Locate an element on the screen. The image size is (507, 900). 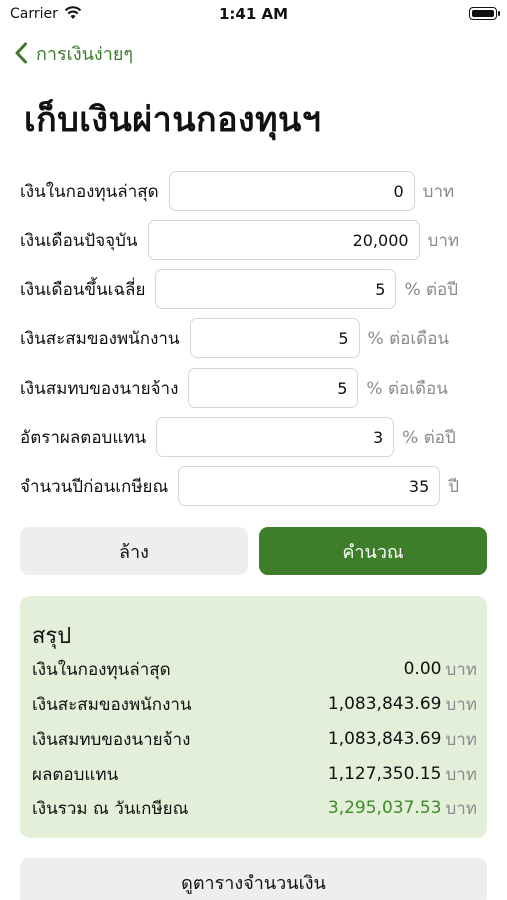
summary-label: เงินรวม ณ วันเกษียณ is located at coordinates (110, 808).